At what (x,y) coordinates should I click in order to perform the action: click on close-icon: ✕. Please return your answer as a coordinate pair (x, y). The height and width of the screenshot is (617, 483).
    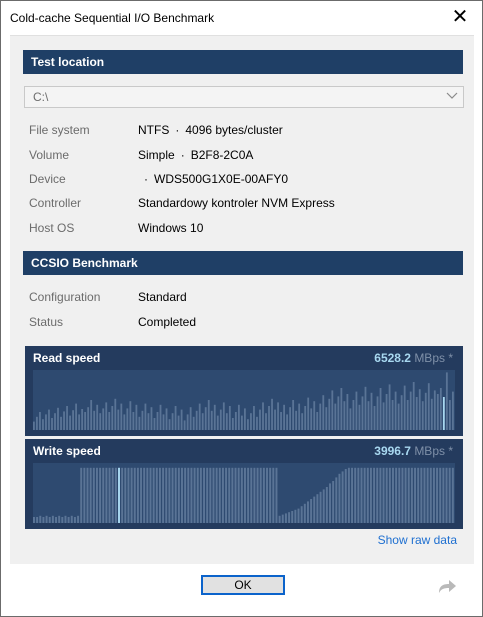
    Looking at the image, I should click on (460, 17).